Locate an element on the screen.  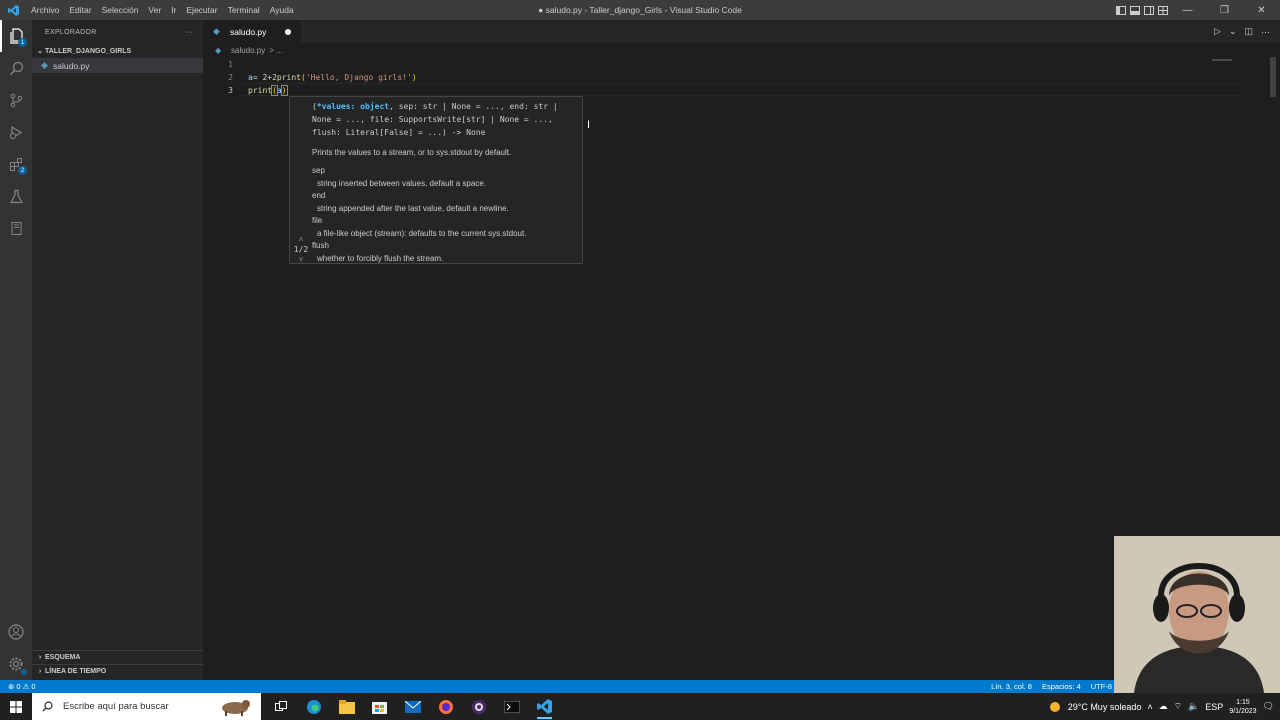
tab-saludo-py: ◆ saludo.py is located at coordinates (252, 31).